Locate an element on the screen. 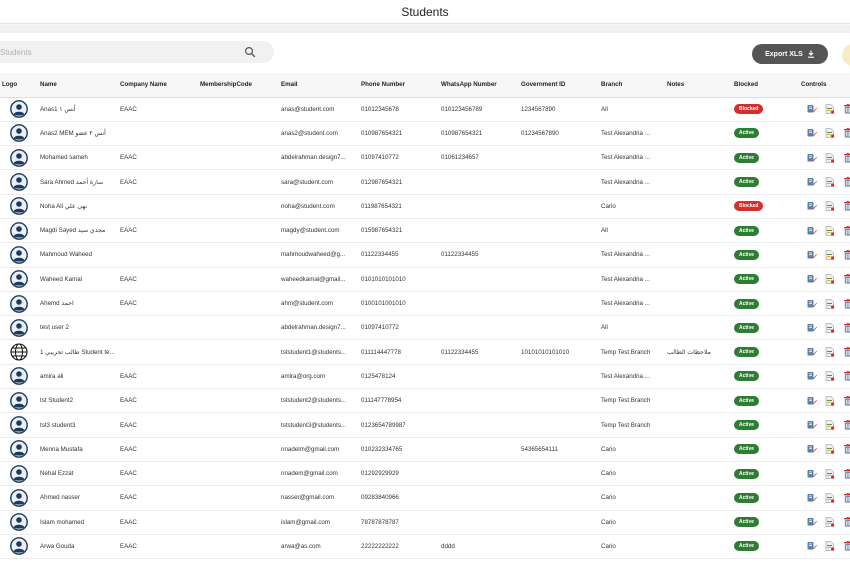 This screenshot has width=850, height=565. column-header-company: Company Name is located at coordinates (158, 85).